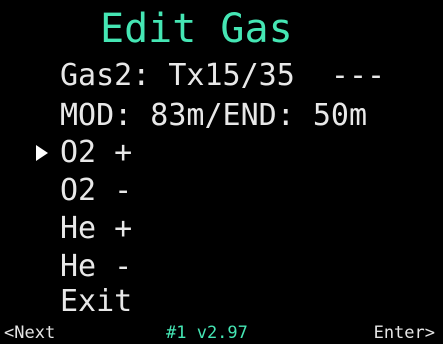  What do you see at coordinates (96, 153) in the screenshot?
I see `menu-item-o2-plus: O2 +` at bounding box center [96, 153].